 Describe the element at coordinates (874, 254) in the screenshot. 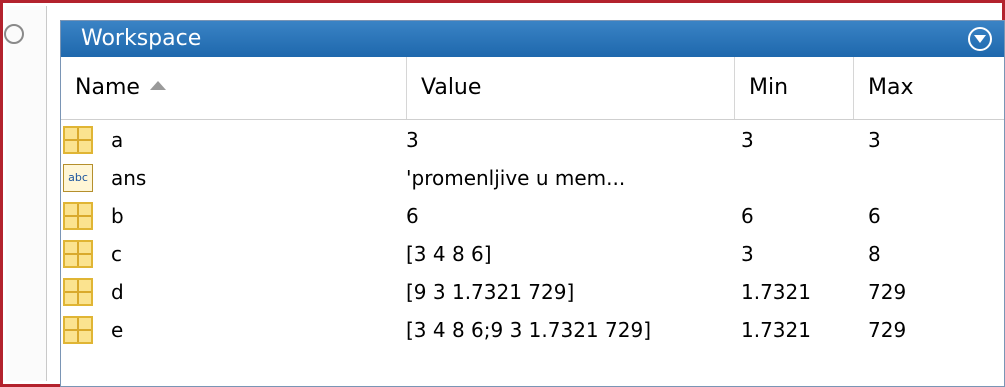

I see `variable-max: 8` at that location.